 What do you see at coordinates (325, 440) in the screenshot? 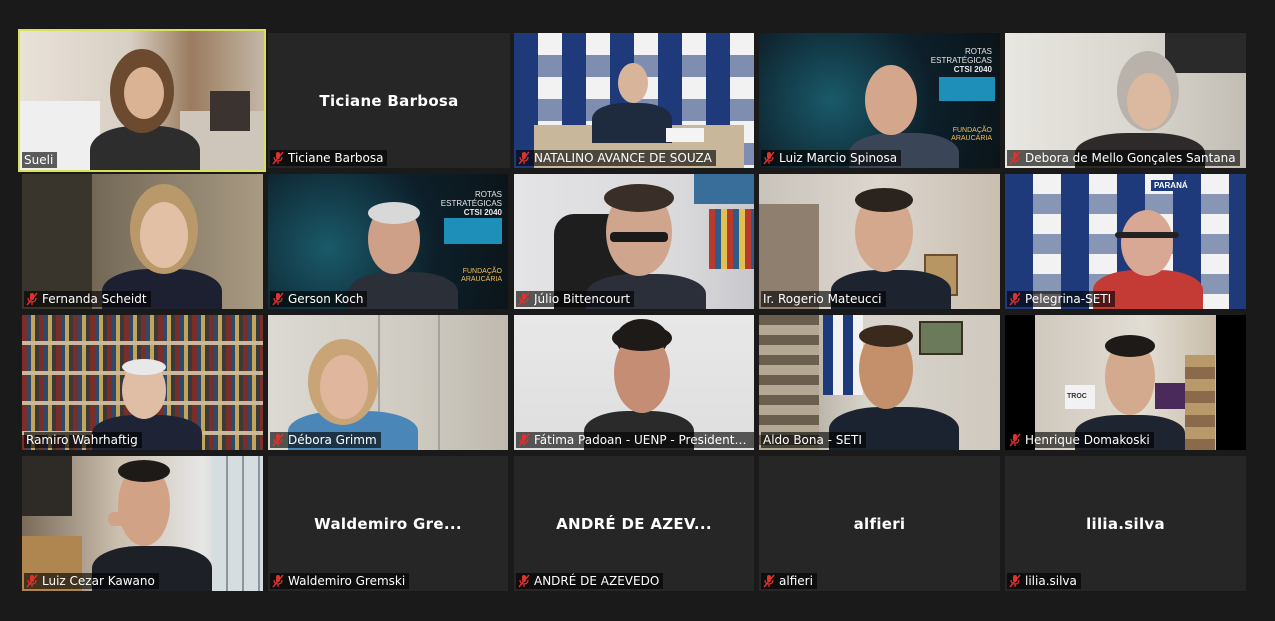
I see `participant-name-label: Débora Grimm` at bounding box center [325, 440].